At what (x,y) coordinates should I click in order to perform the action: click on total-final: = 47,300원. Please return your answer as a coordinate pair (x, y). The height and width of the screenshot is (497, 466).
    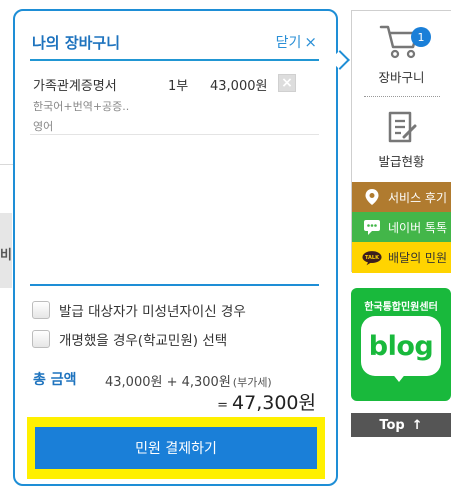
    Looking at the image, I should click on (266, 401).